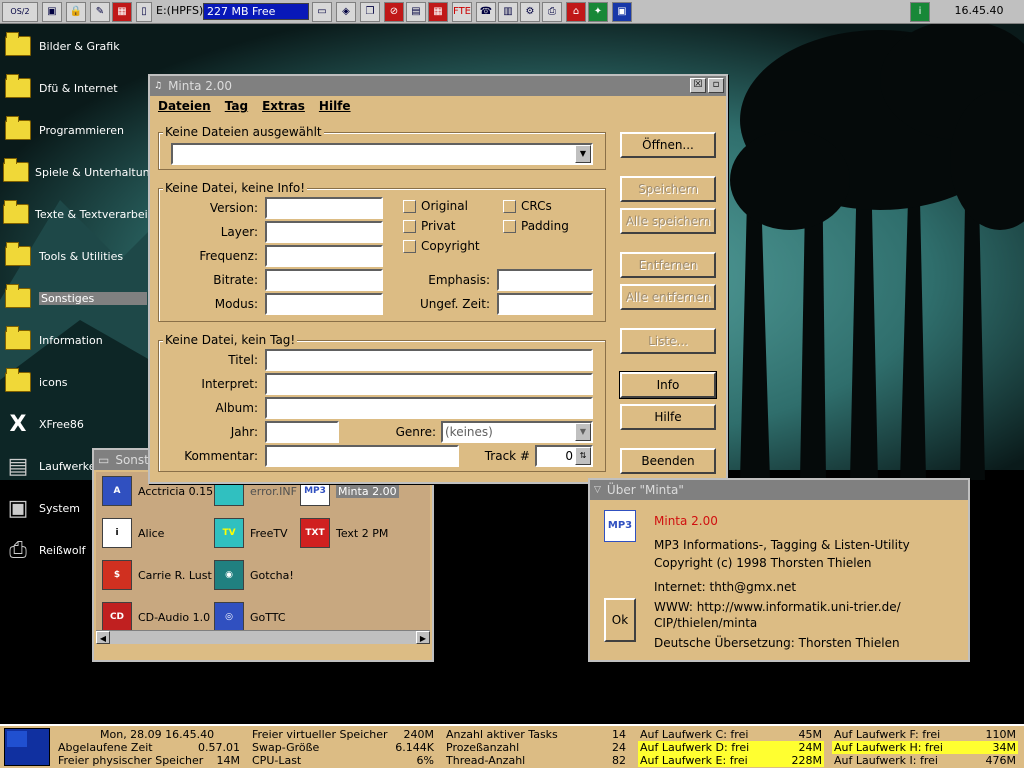  What do you see at coordinates (668, 385) in the screenshot?
I see `info-button: Info` at bounding box center [668, 385].